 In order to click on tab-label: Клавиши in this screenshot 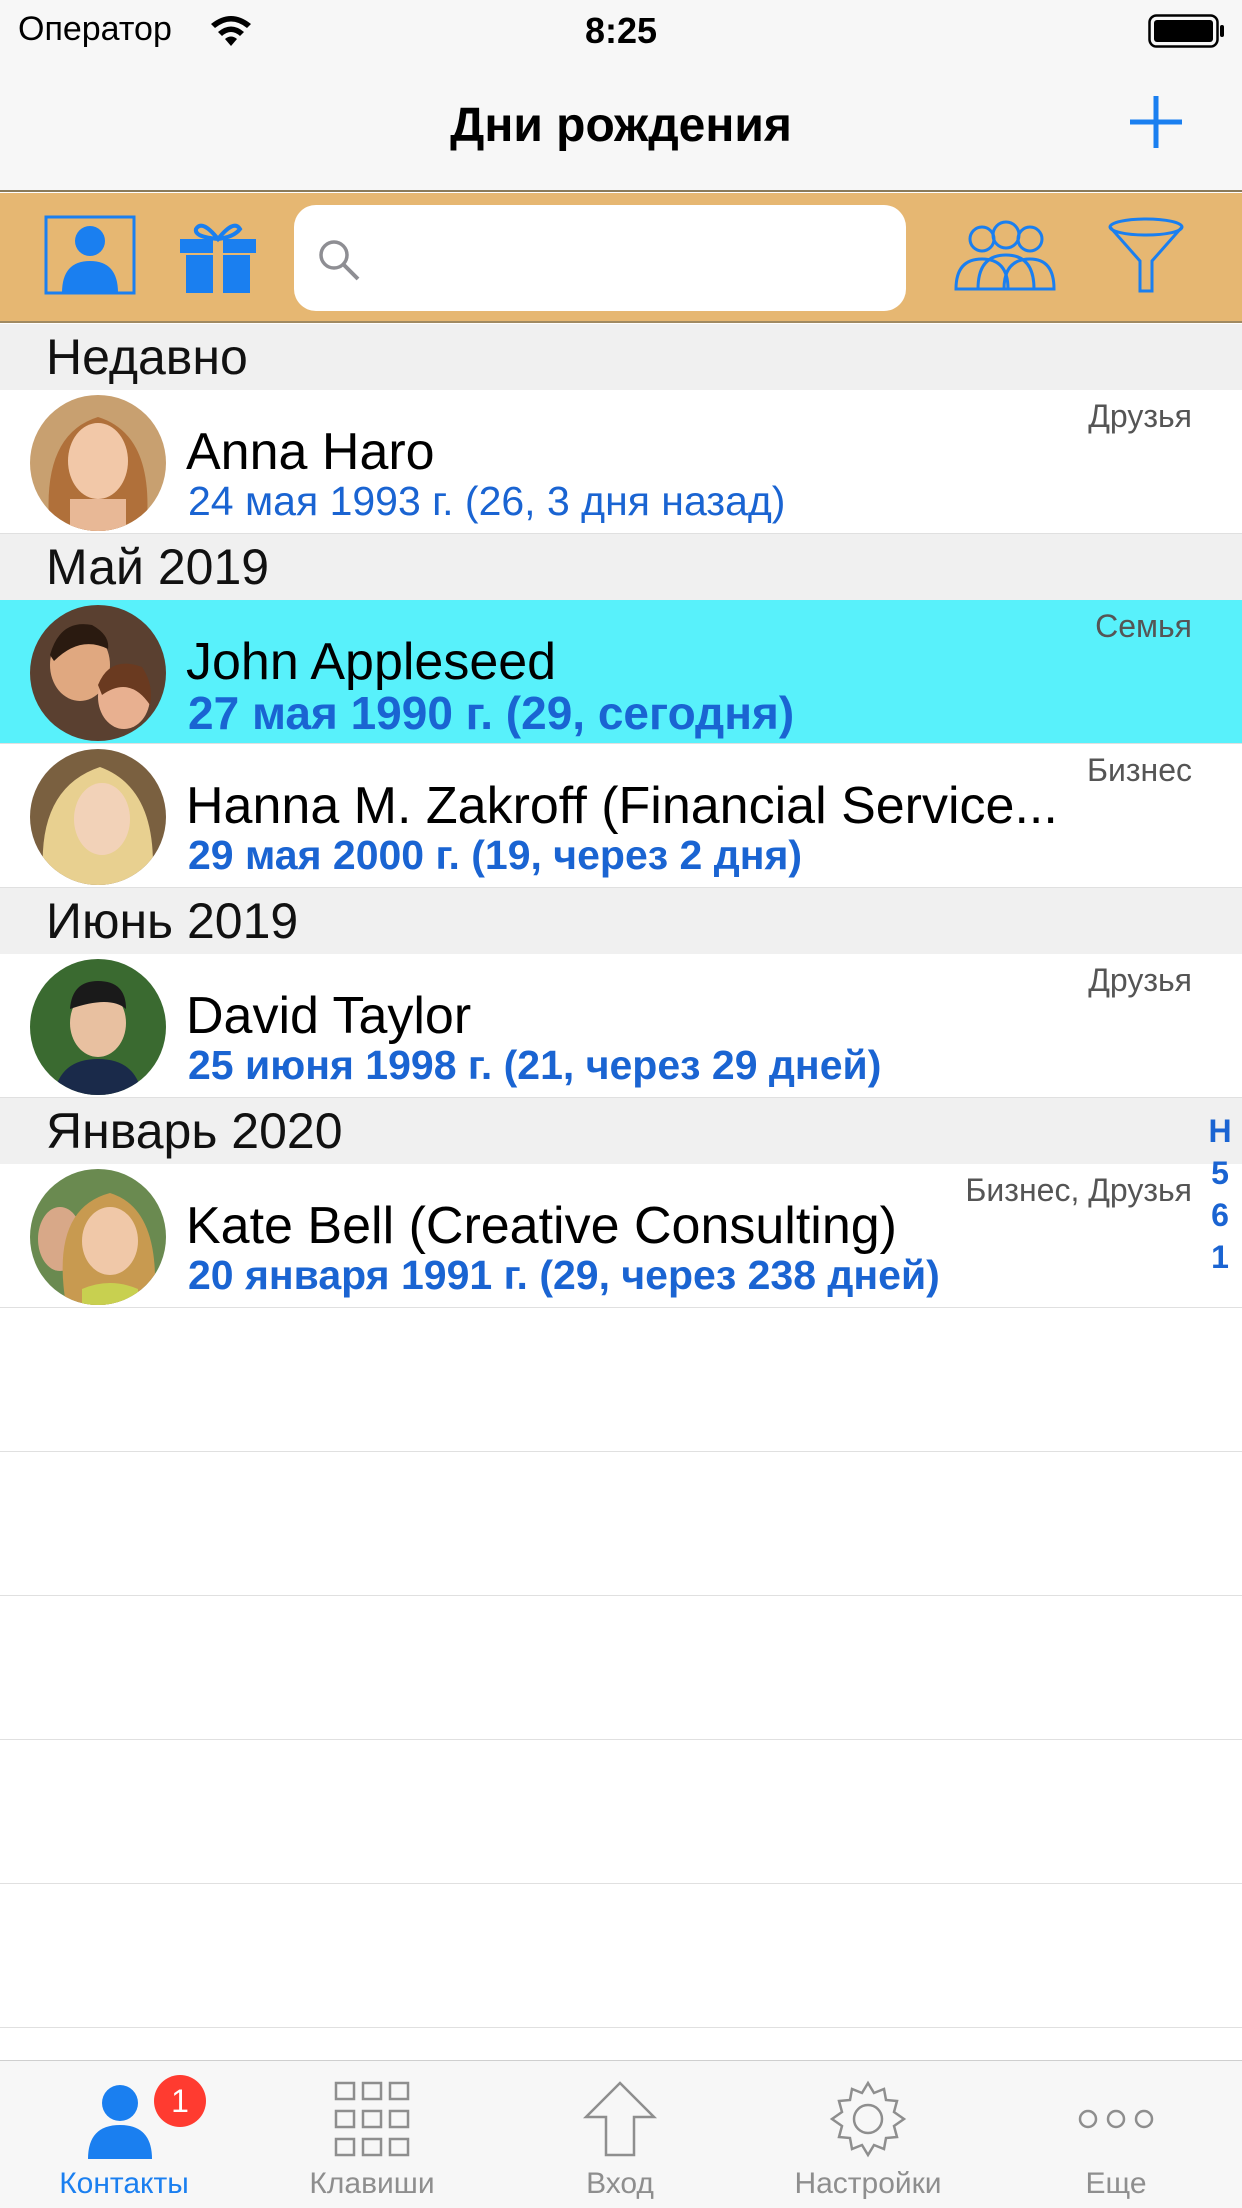, I will do `click(372, 2183)`.